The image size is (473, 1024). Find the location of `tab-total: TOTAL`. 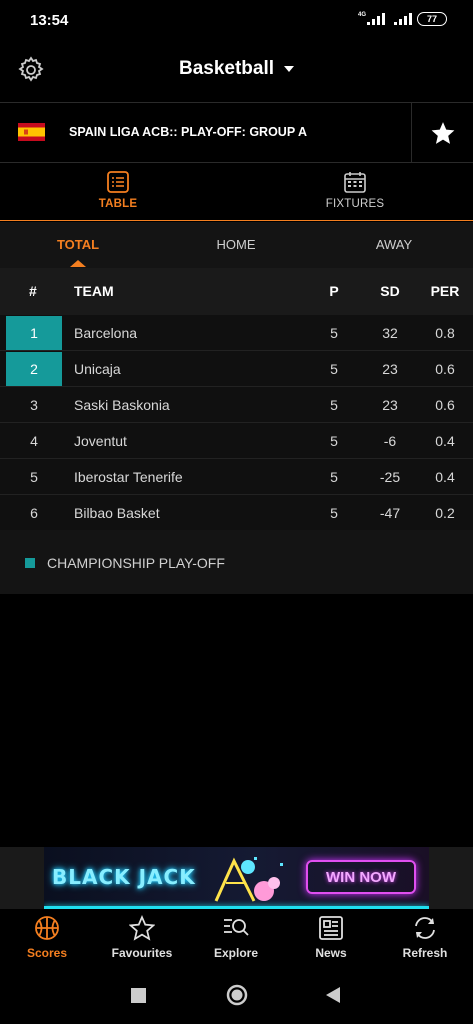

tab-total: TOTAL is located at coordinates (78, 244).